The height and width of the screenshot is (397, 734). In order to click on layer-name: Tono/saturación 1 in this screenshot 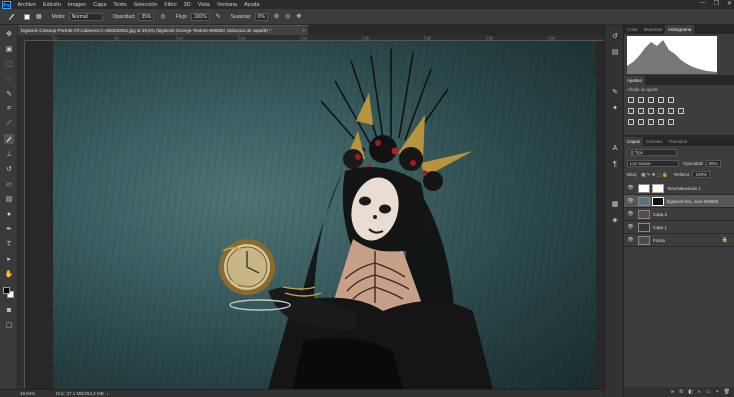, I will do `click(700, 188)`.